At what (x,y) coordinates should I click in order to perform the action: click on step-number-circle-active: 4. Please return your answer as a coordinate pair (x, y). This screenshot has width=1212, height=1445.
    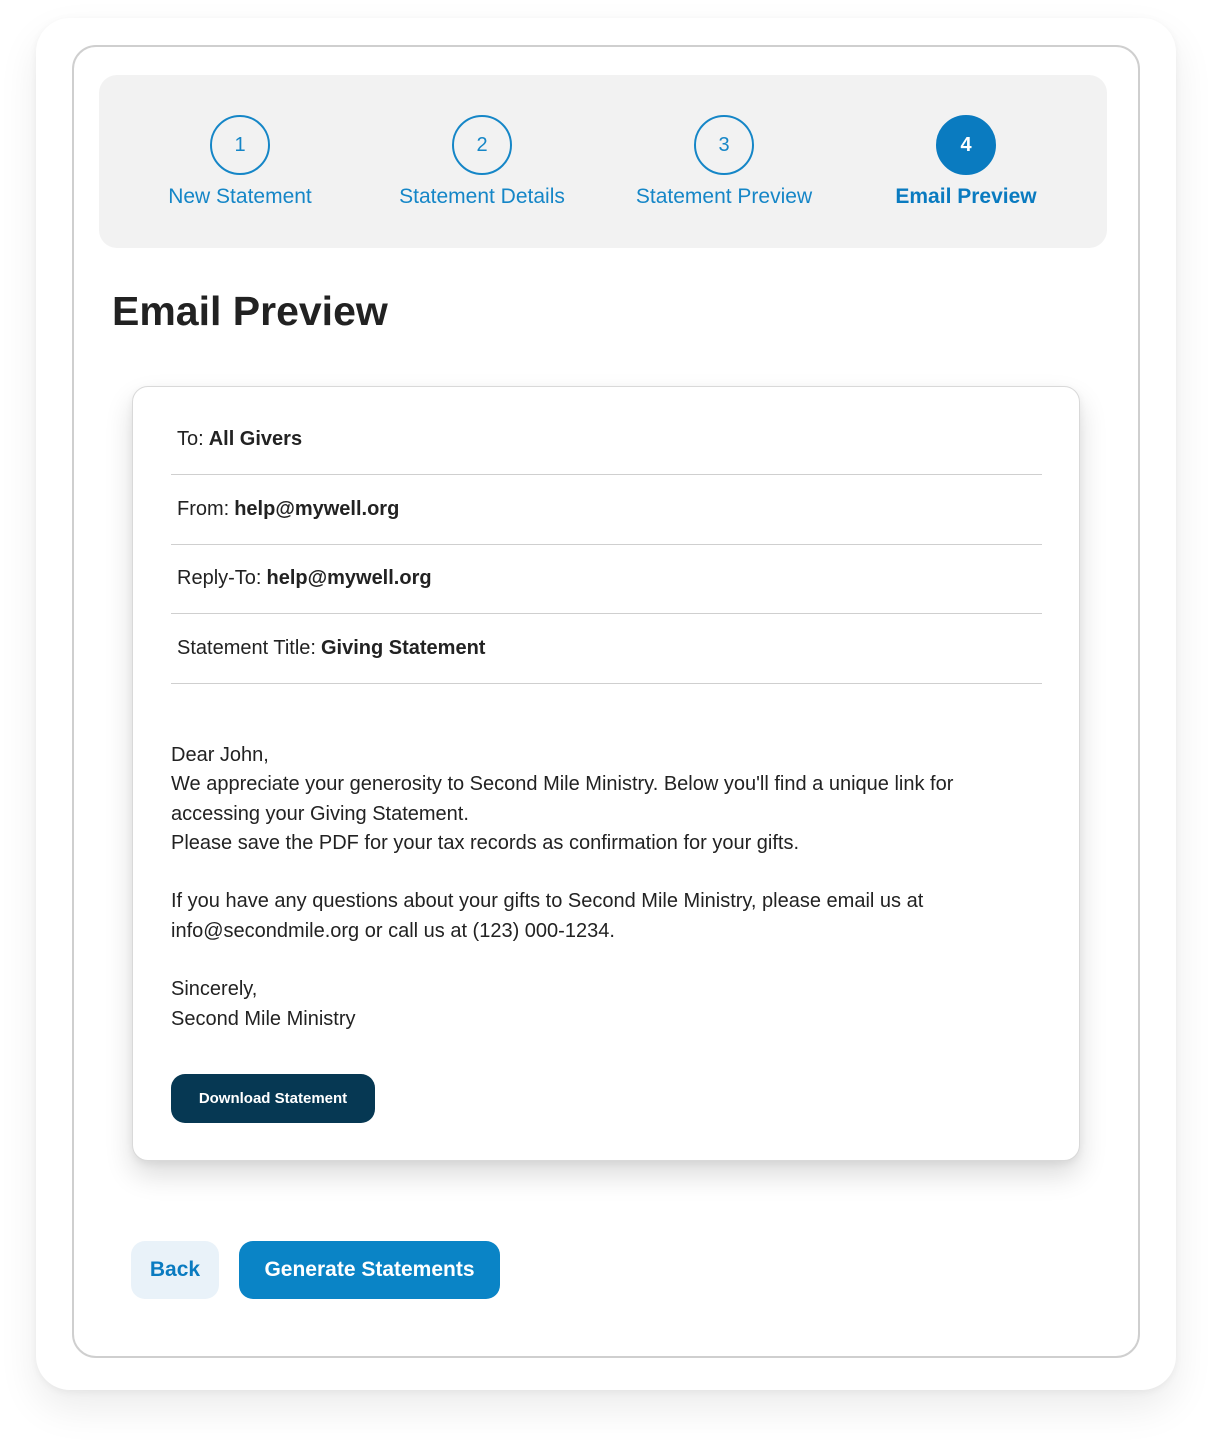
    Looking at the image, I should click on (966, 145).